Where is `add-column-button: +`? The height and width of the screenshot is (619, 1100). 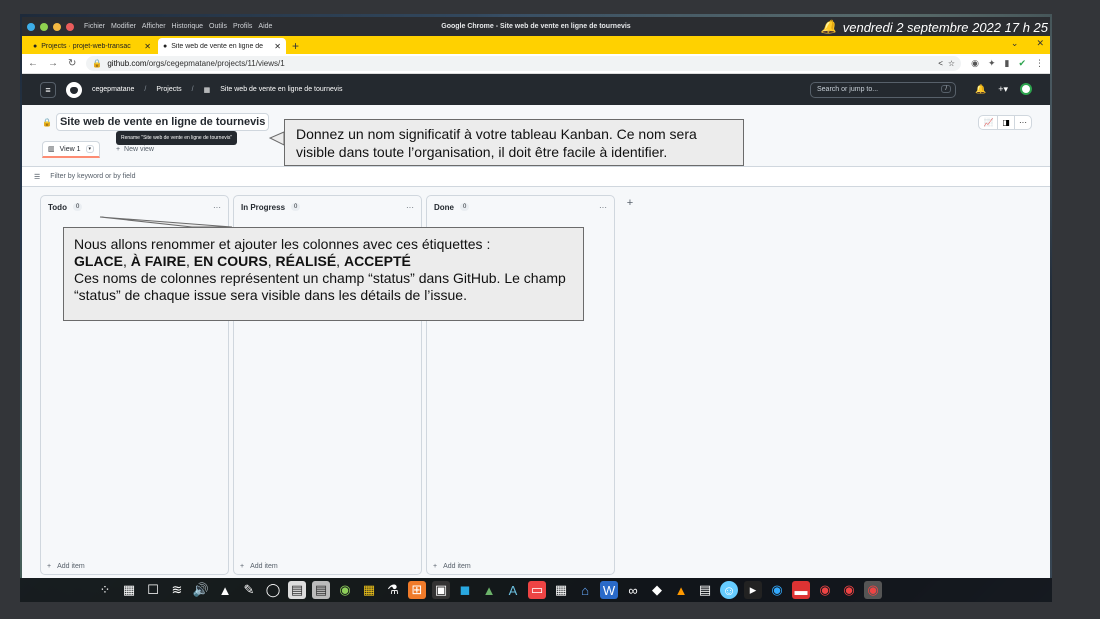
add-column-button: + is located at coordinates (630, 203).